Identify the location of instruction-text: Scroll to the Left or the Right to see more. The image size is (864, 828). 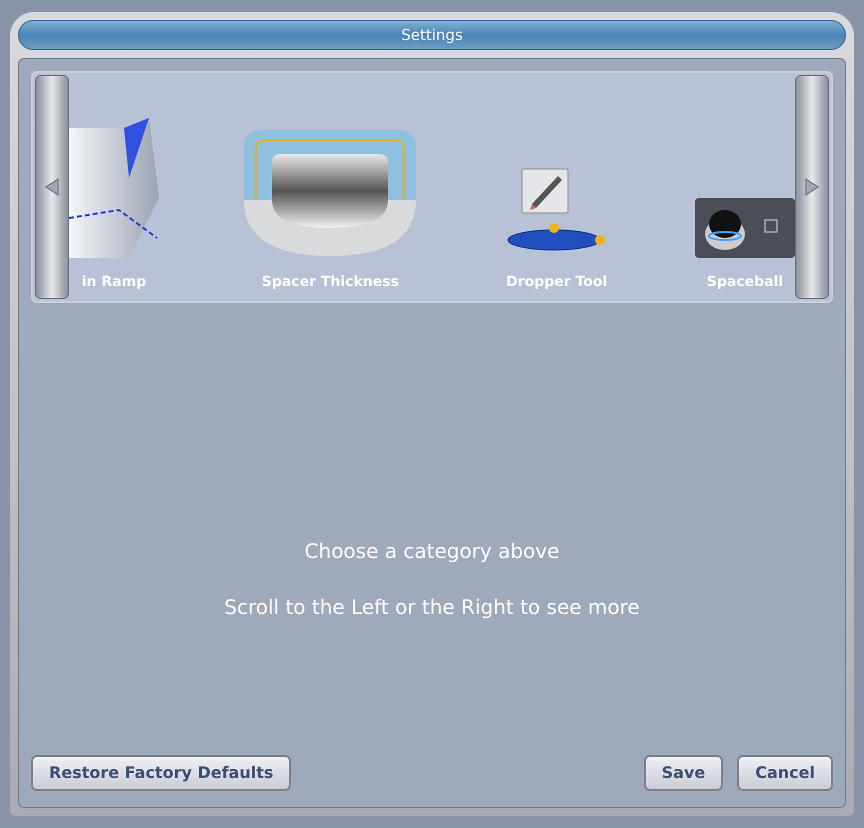
(432, 607).